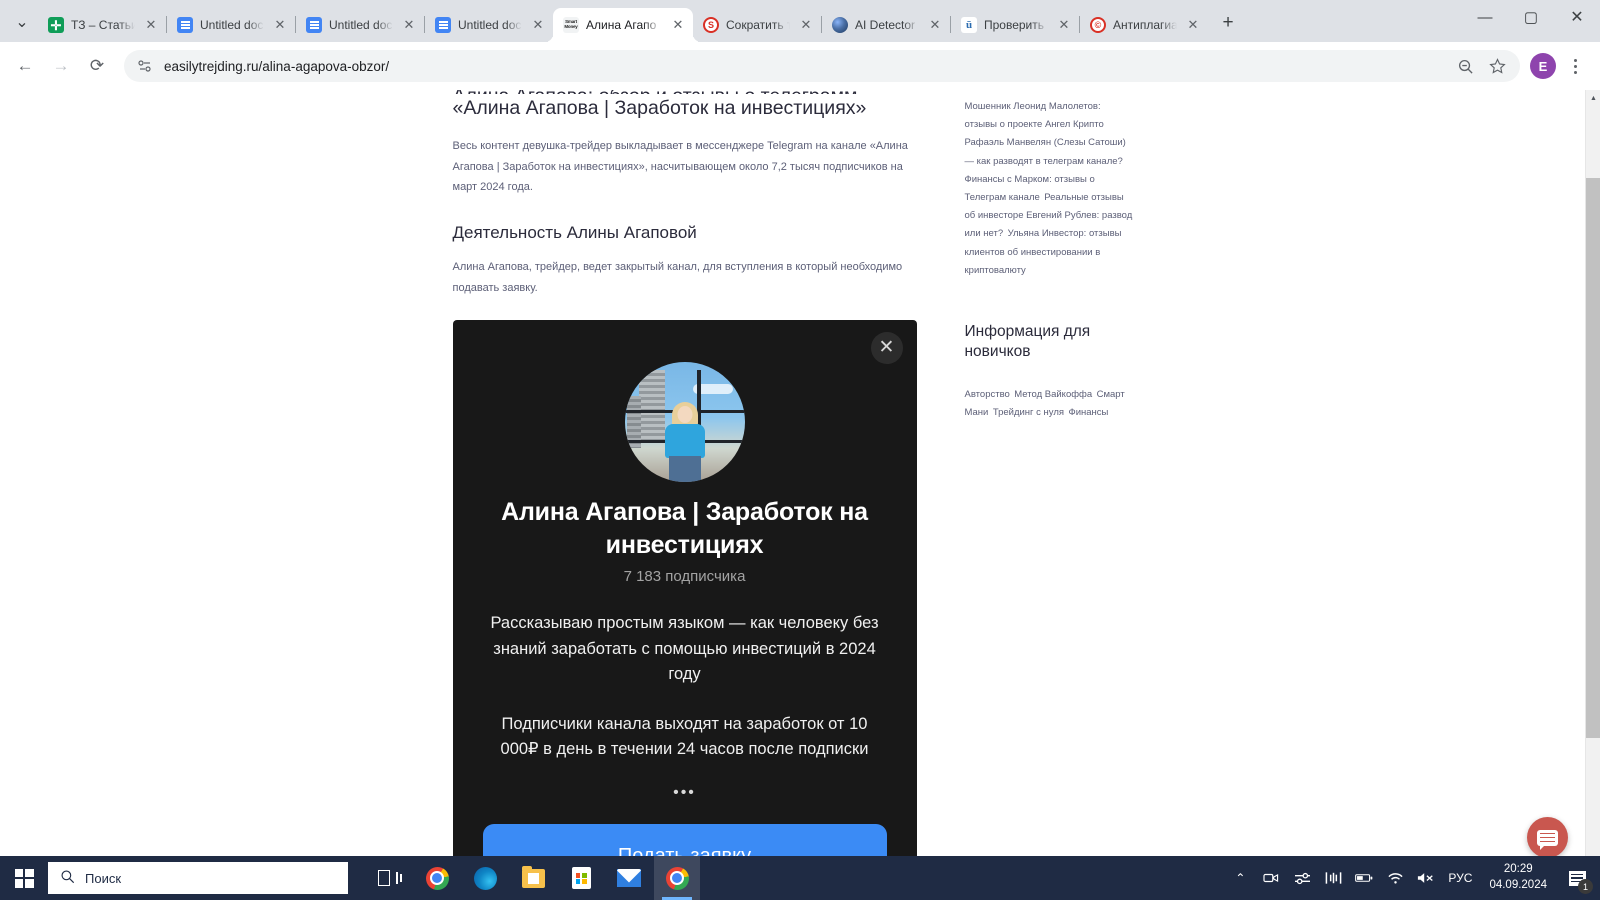 The image size is (1600, 900). What do you see at coordinates (485, 878) in the screenshot?
I see `taskbar-edge-button` at bounding box center [485, 878].